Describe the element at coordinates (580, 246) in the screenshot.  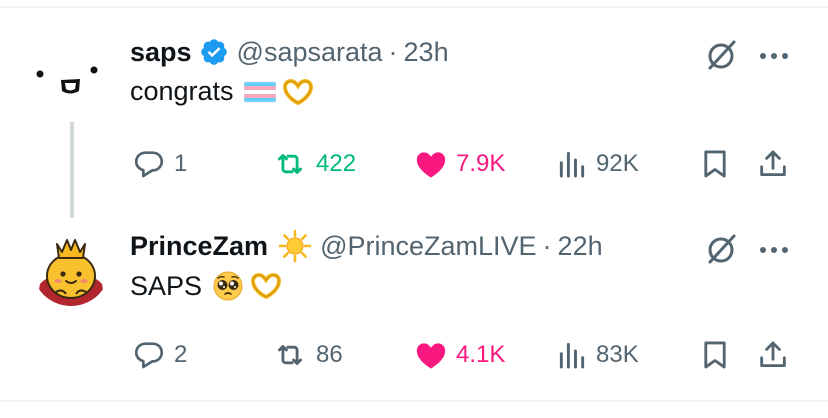
I see `timestamp: 22h` at that location.